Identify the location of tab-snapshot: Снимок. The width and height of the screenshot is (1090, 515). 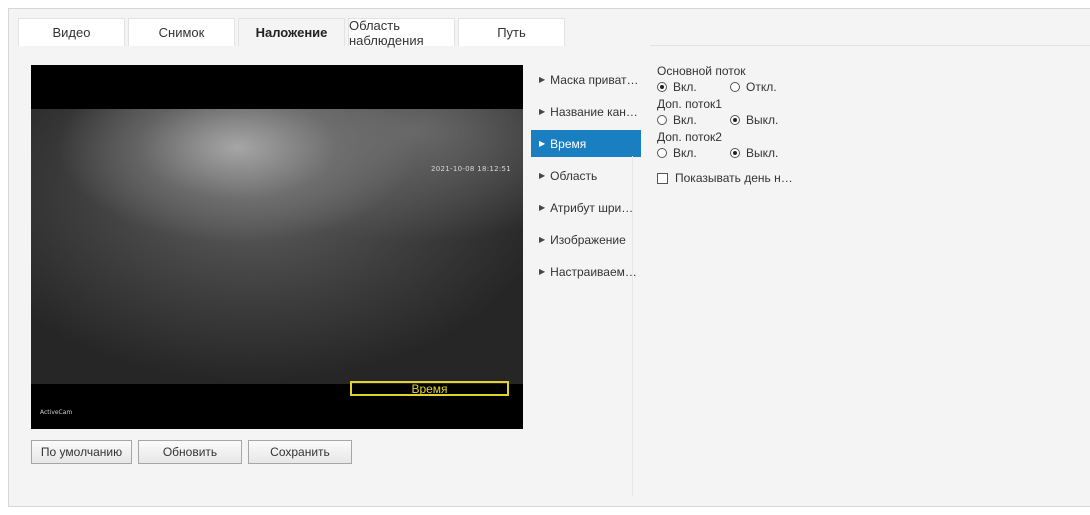
(181, 32).